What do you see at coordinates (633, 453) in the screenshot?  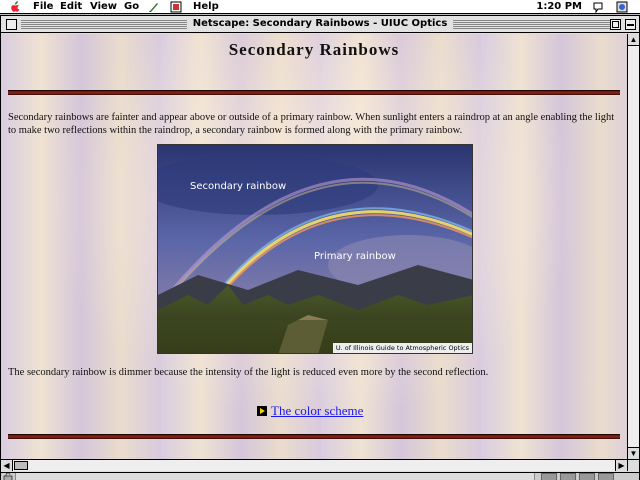 I see `scroll-down-arrow-icon: ▼` at bounding box center [633, 453].